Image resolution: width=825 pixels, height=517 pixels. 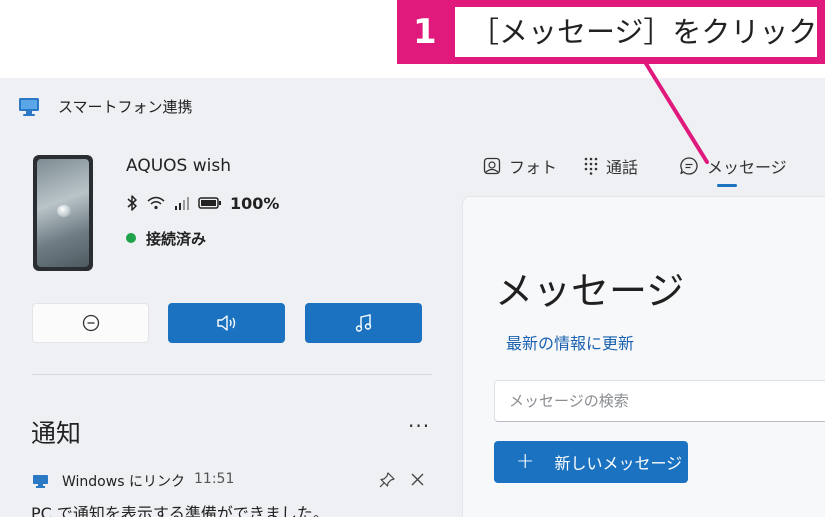 I want to click on battery-icon, so click(x=209, y=203).